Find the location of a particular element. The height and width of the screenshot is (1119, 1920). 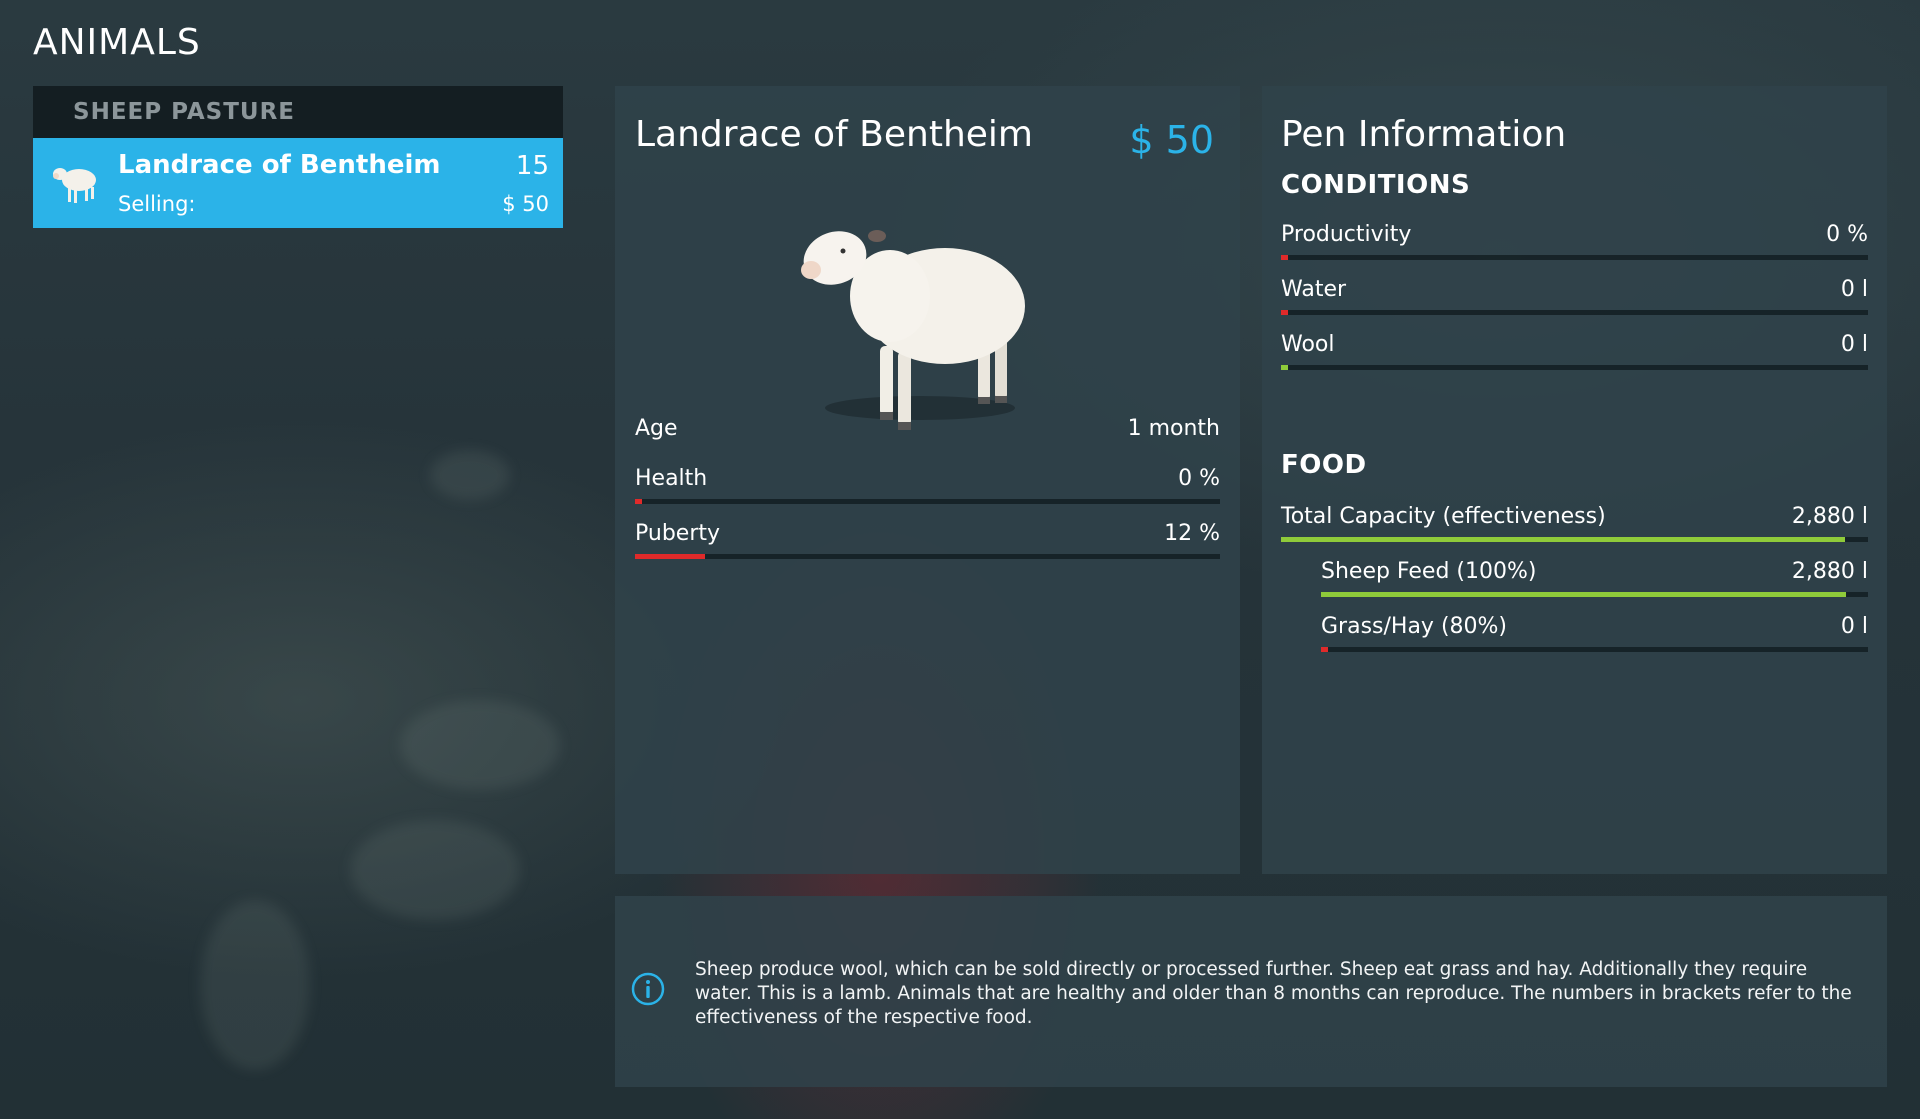

total-capacity-bar is located at coordinates (1574, 539).